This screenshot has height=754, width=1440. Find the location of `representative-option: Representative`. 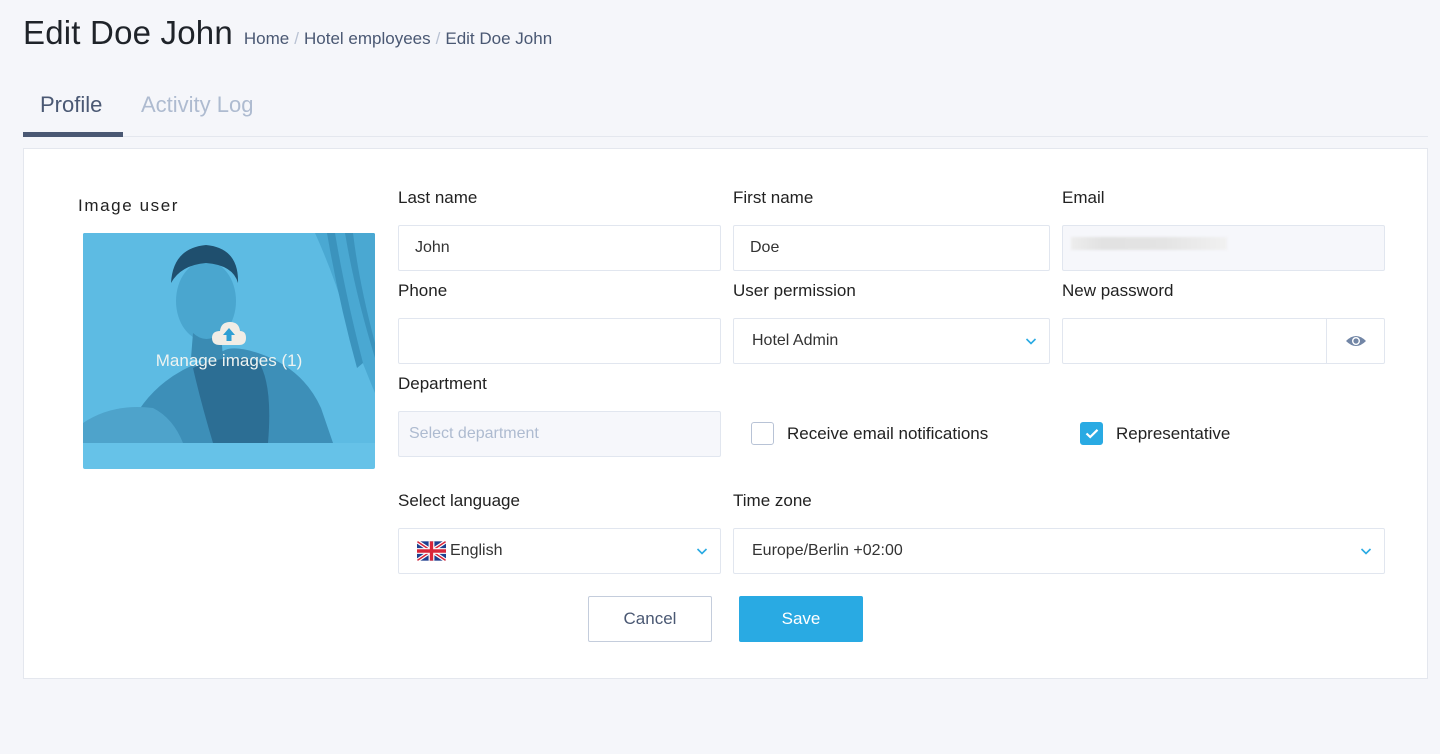

representative-option: Representative is located at coordinates (1155, 433).